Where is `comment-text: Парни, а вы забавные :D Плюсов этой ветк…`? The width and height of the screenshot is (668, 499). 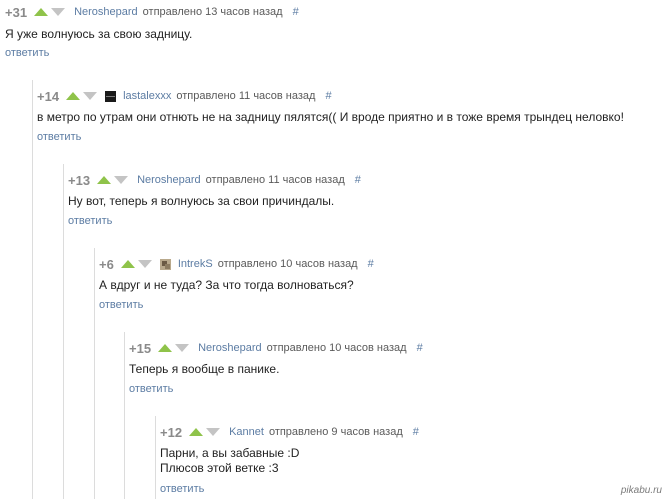
comment-text: Парни, а вы забавные :D Плюсов этой ветк… is located at coordinates (229, 461).